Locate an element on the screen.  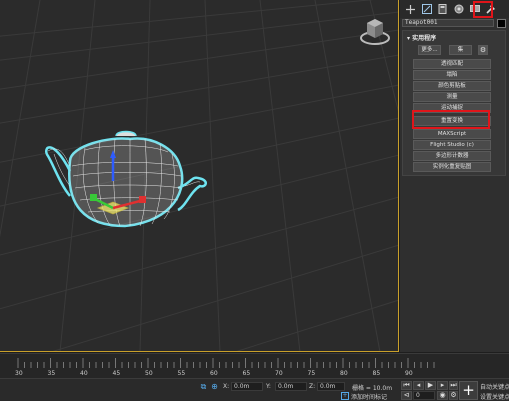
timeline-ruler is located at coordinates (226, 363).